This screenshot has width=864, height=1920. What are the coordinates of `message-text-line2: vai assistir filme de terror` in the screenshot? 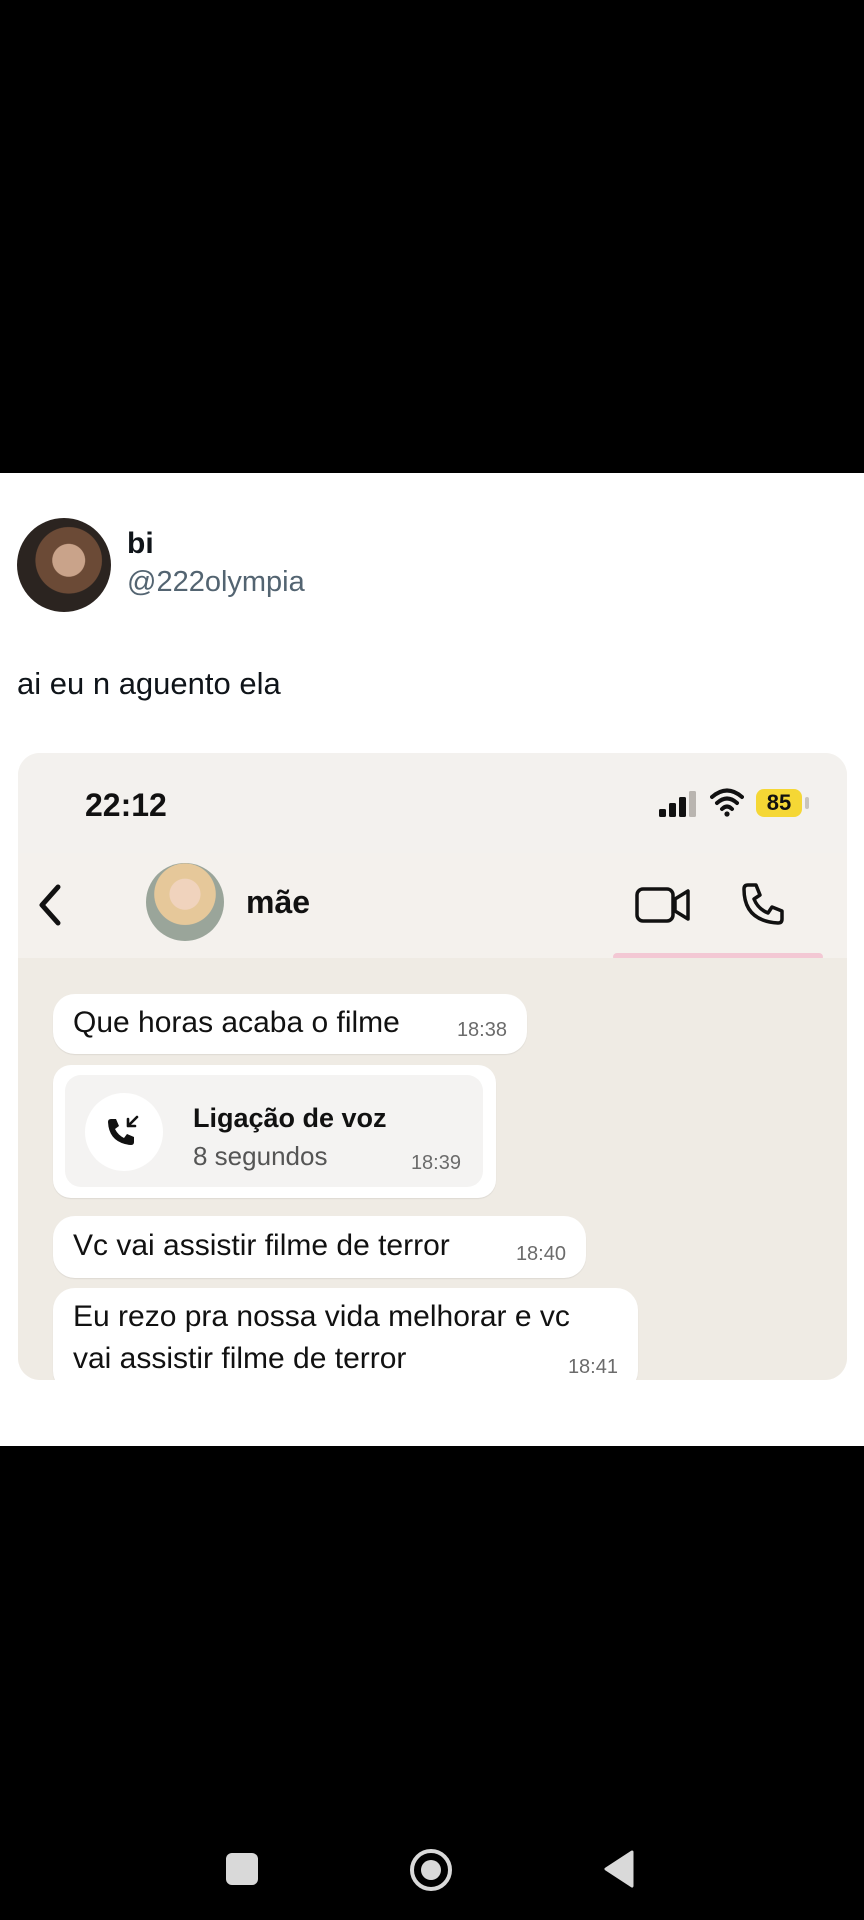 It's located at (240, 1358).